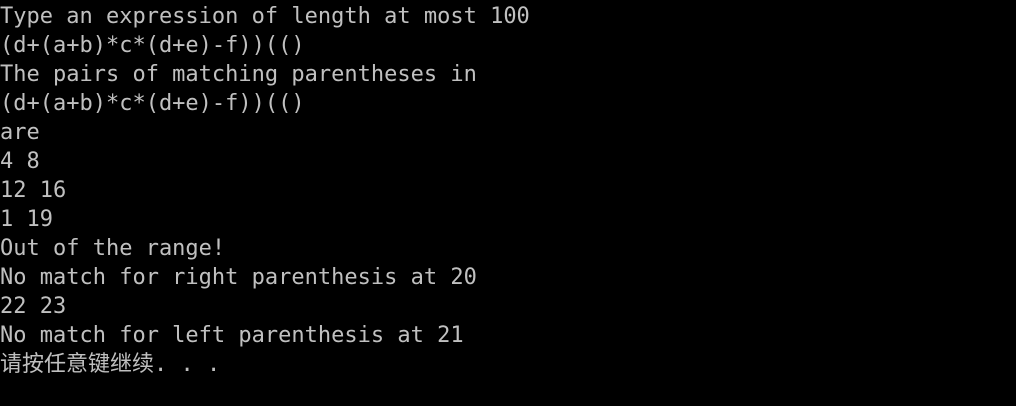 This screenshot has height=406, width=1021. What do you see at coordinates (33, 190) in the screenshot?
I see `console-line-pair: 12 16` at bounding box center [33, 190].